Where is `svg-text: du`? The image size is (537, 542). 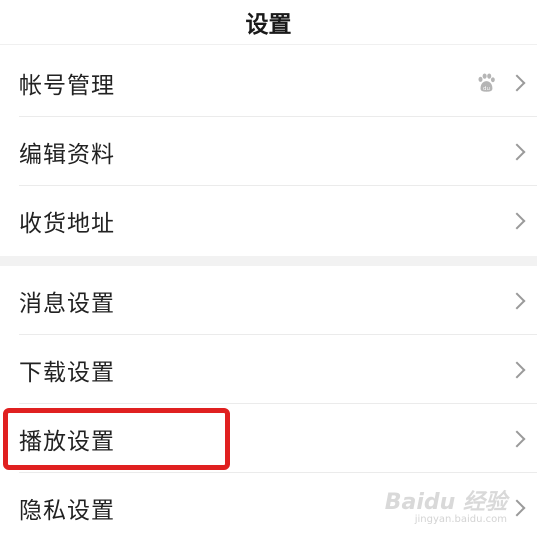
svg-text: du is located at coordinates (486, 88).